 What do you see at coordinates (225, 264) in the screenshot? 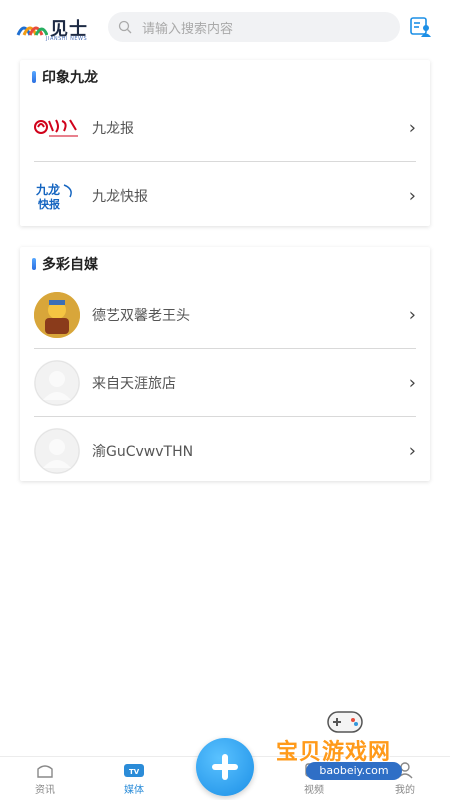
I see `section-header: 多彩自媒` at bounding box center [225, 264].